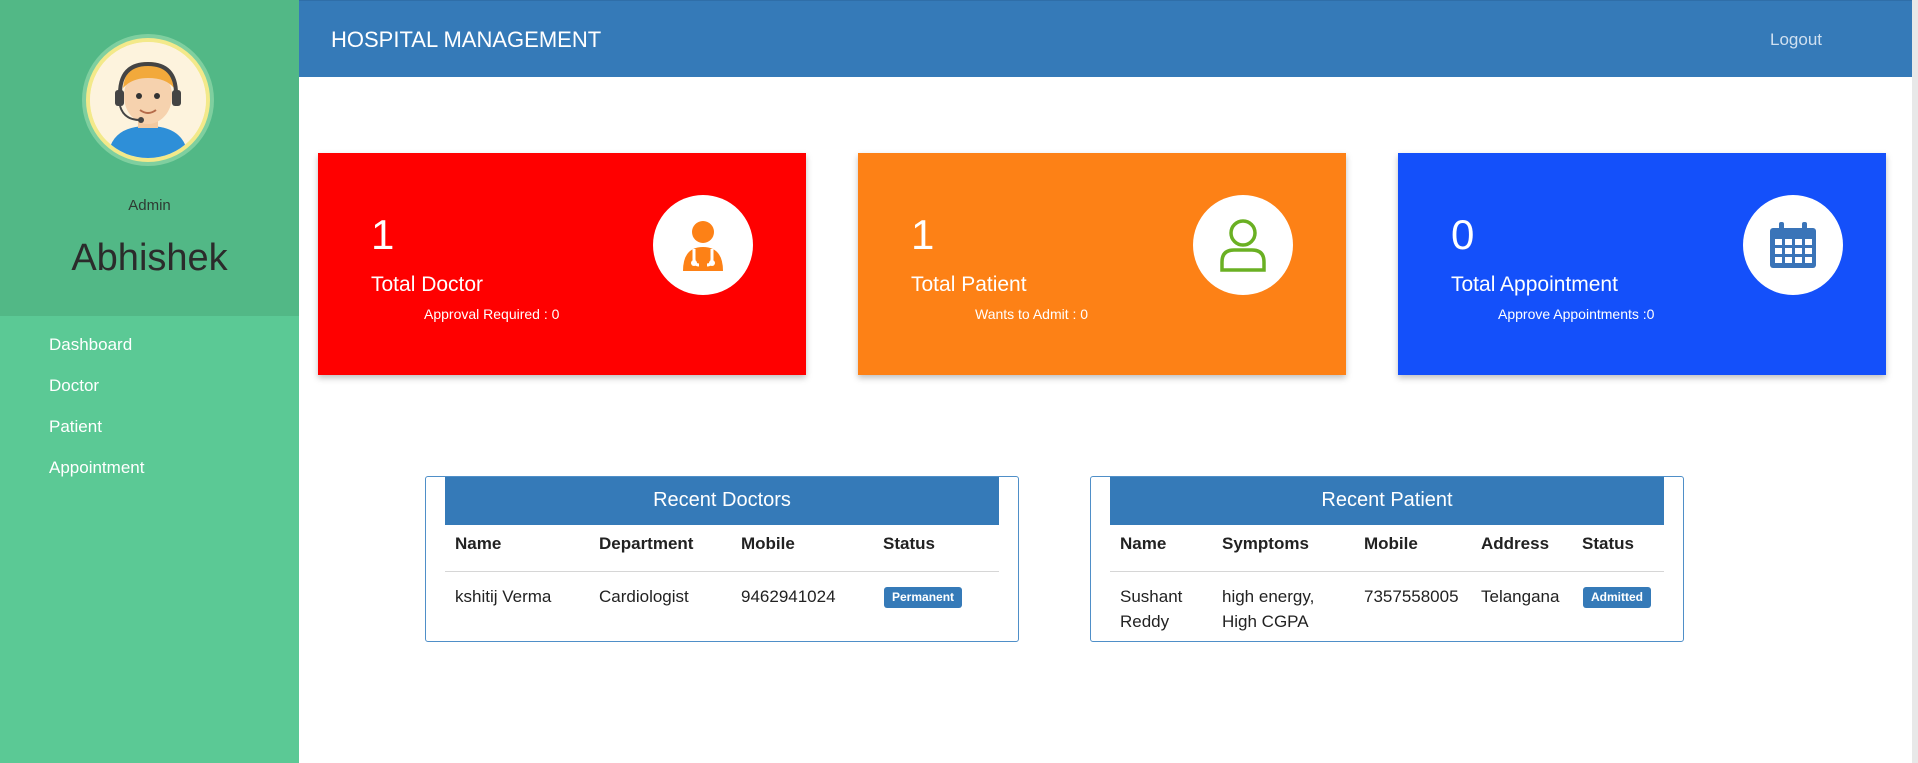 Image resolution: width=1918 pixels, height=763 pixels. What do you see at coordinates (1576, 314) in the screenshot?
I see `appointment-approve-text: Approve Appointments :0` at bounding box center [1576, 314].